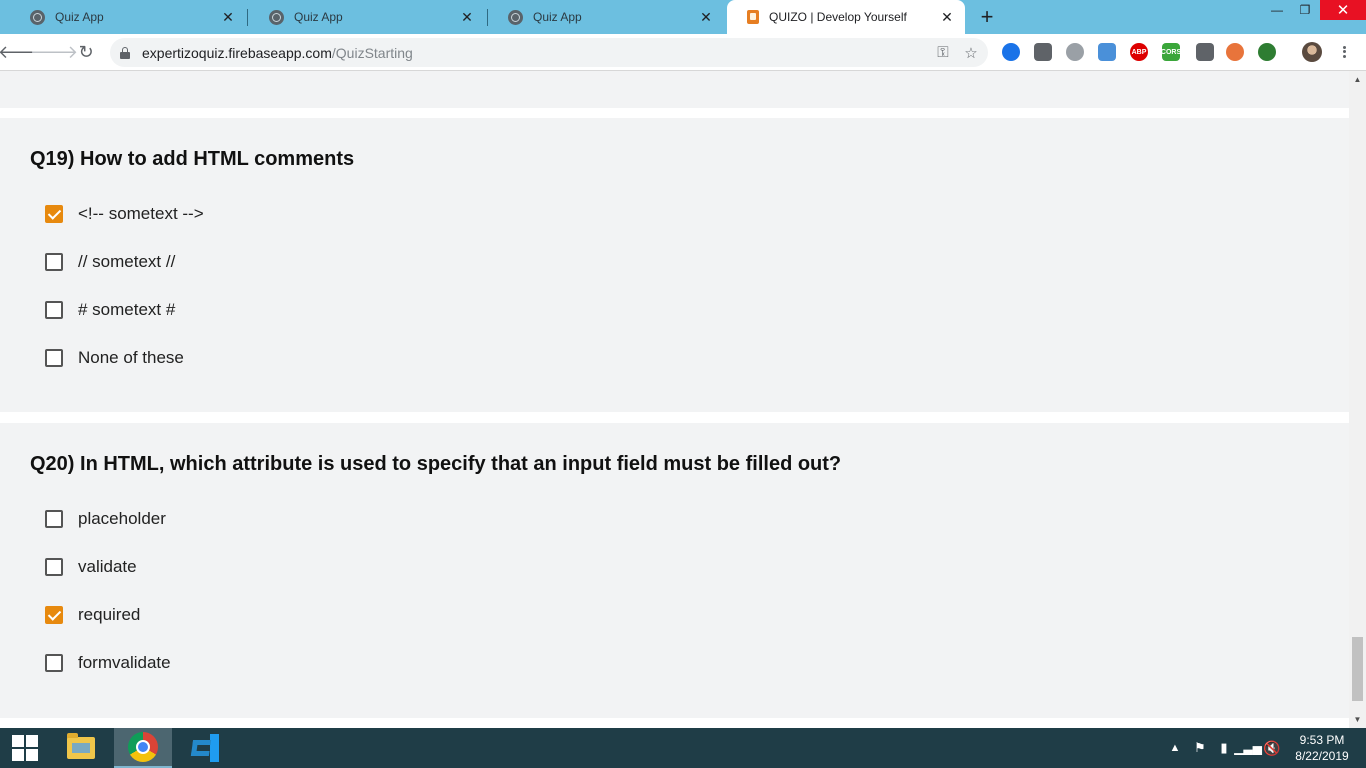 The image size is (1366, 768). What do you see at coordinates (1357, 719) in the screenshot?
I see `scroll-down-icon: ▼` at bounding box center [1357, 719].